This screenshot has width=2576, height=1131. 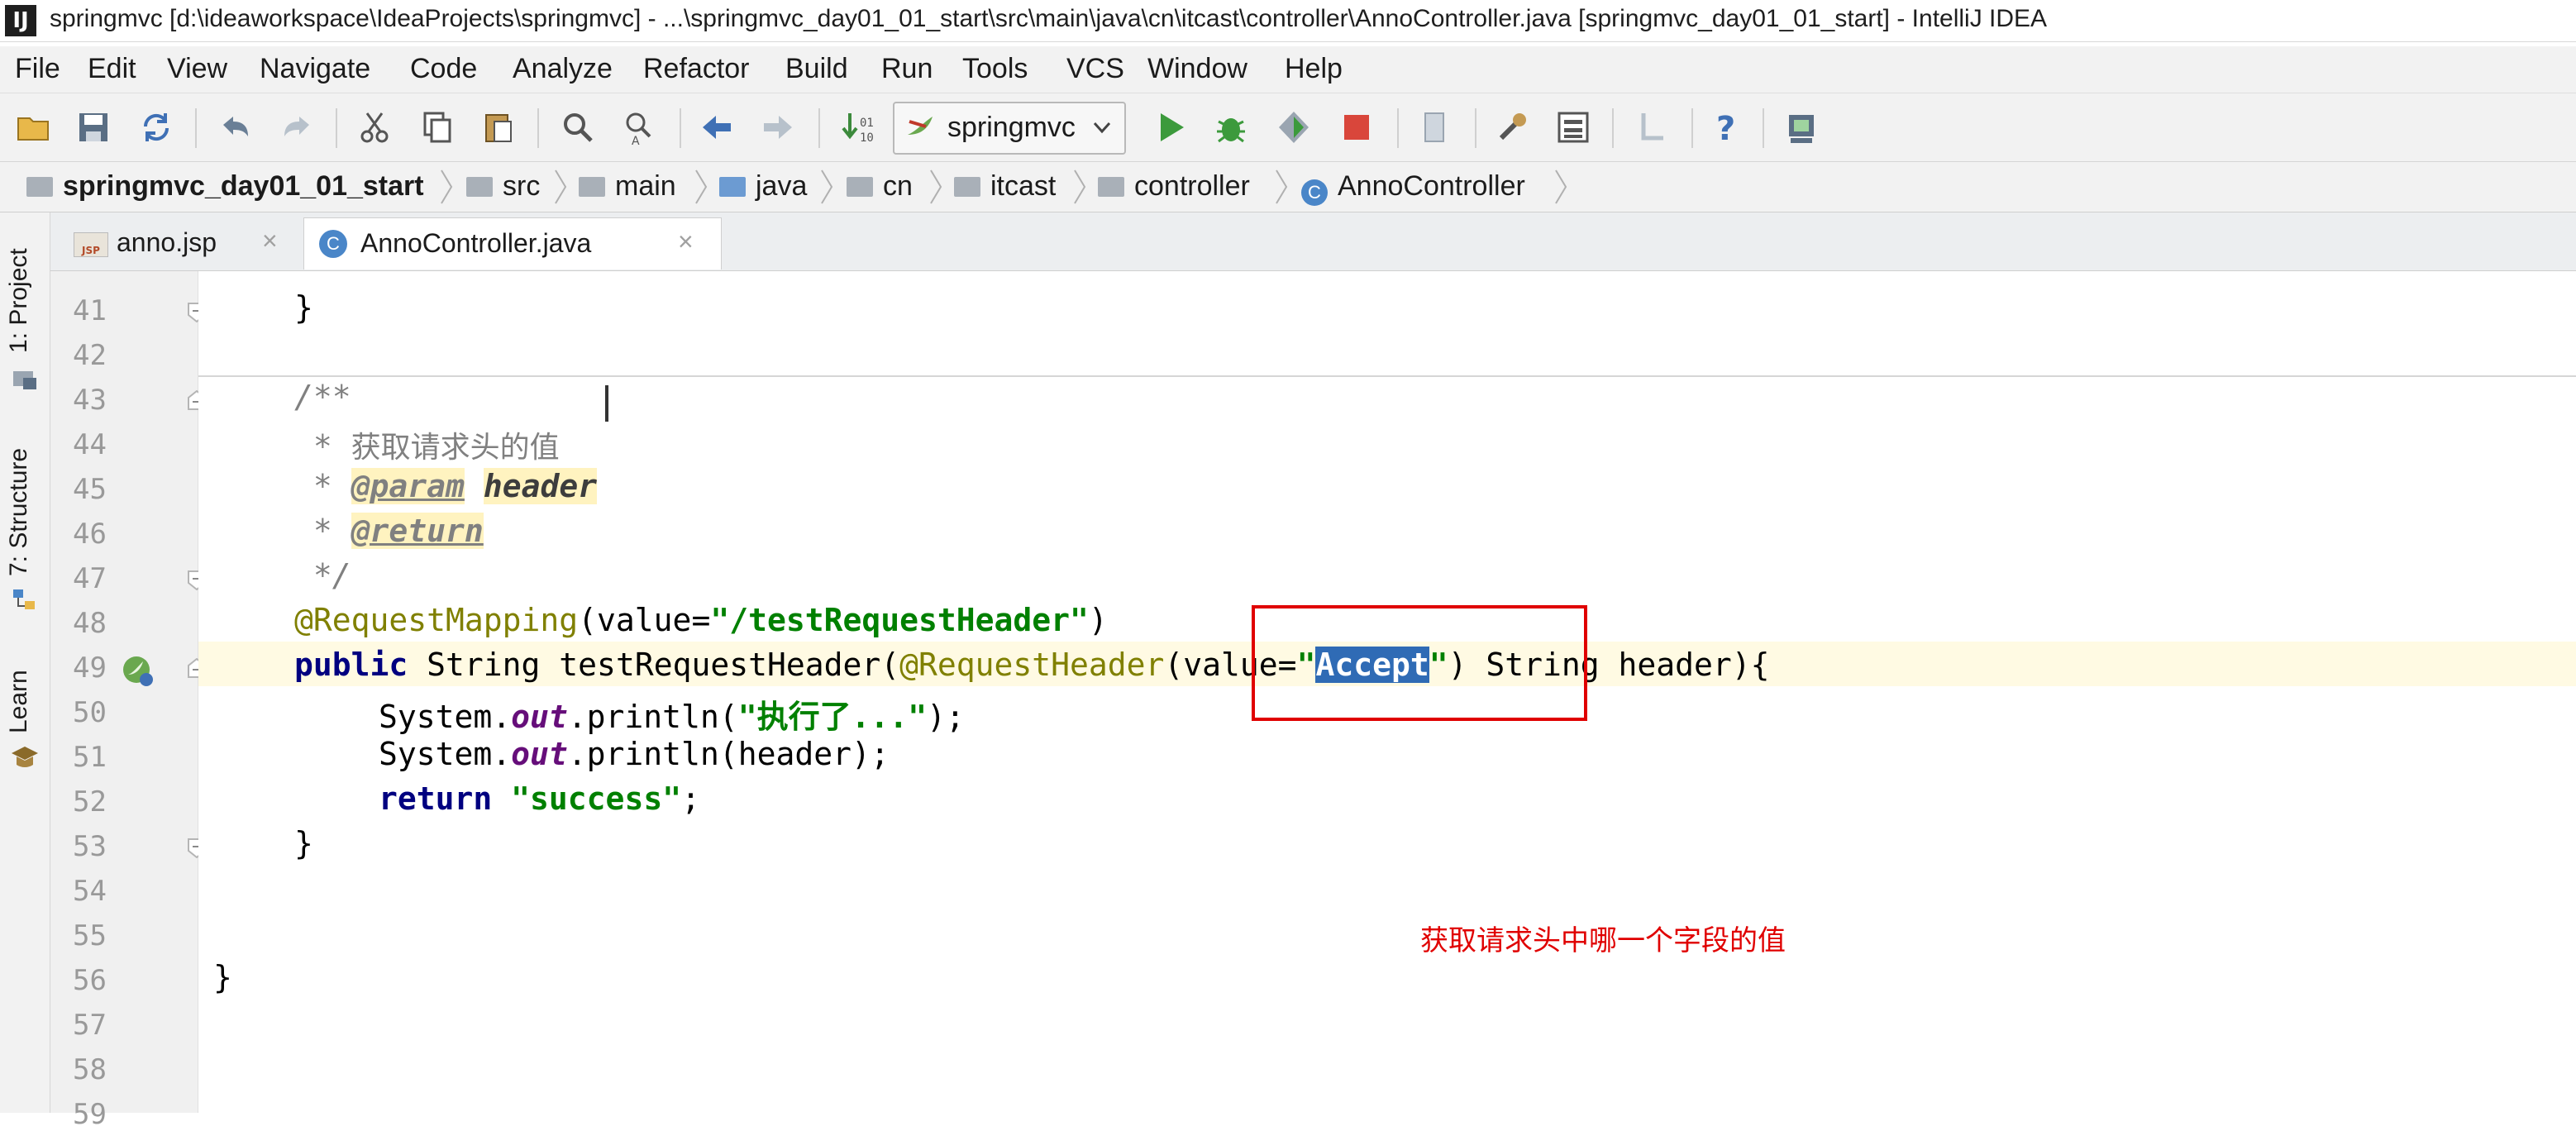 I want to click on line-number: 45, so click(x=90, y=489).